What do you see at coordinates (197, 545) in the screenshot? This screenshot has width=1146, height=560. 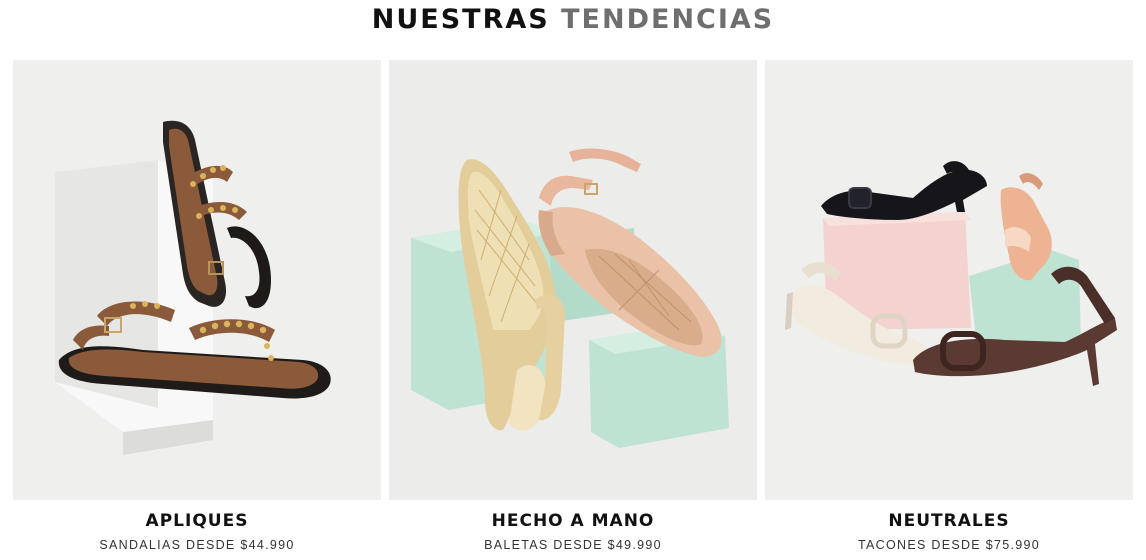 I see `card-subtitle: SANDALIAS DESDE $44.990` at bounding box center [197, 545].